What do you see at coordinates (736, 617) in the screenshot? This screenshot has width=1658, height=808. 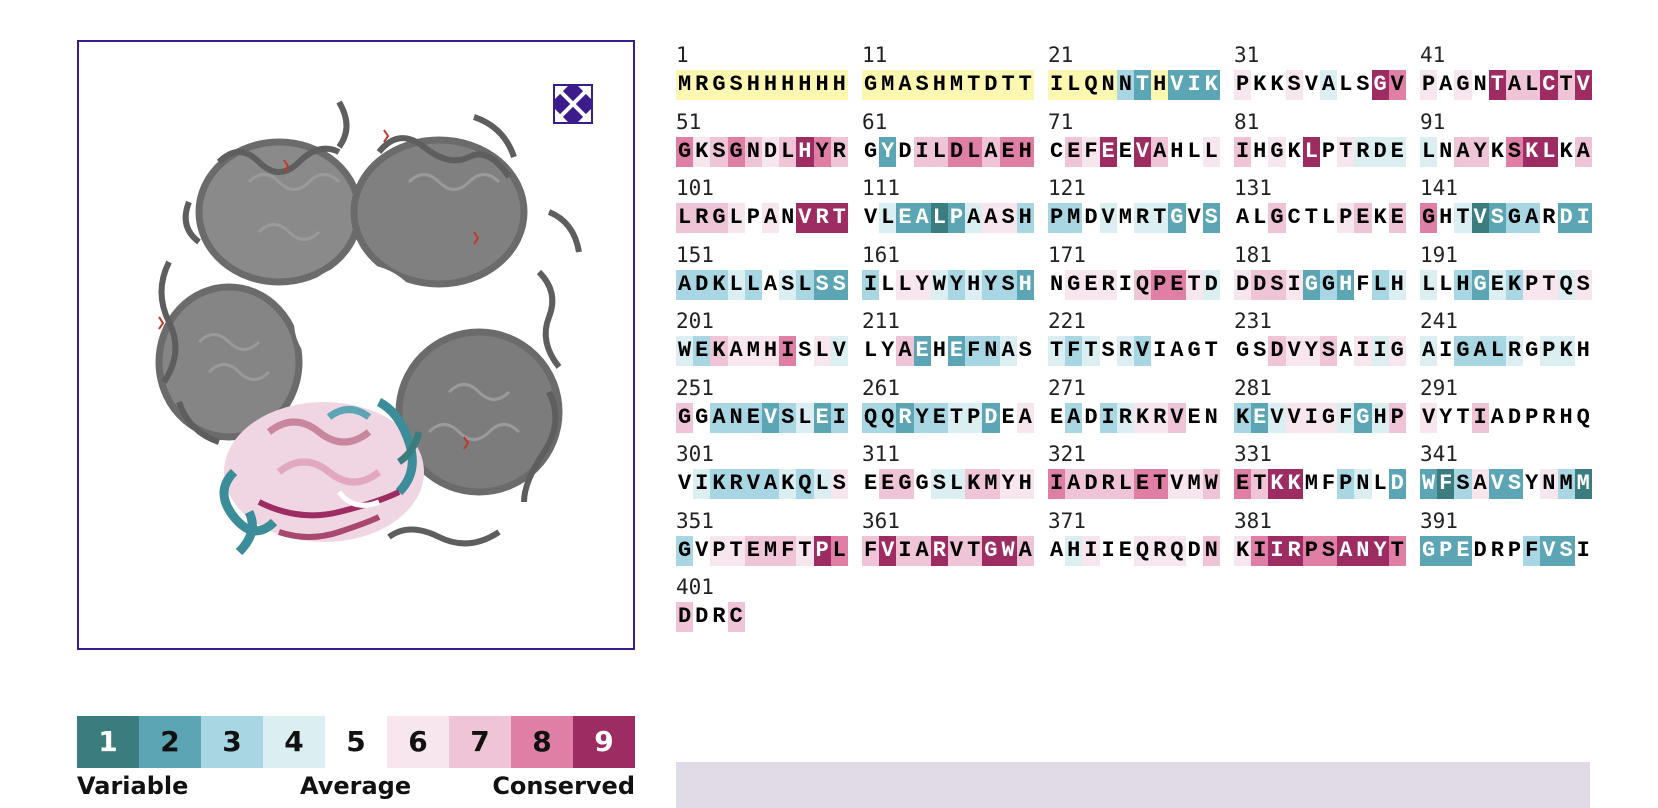 I see `residue: C` at bounding box center [736, 617].